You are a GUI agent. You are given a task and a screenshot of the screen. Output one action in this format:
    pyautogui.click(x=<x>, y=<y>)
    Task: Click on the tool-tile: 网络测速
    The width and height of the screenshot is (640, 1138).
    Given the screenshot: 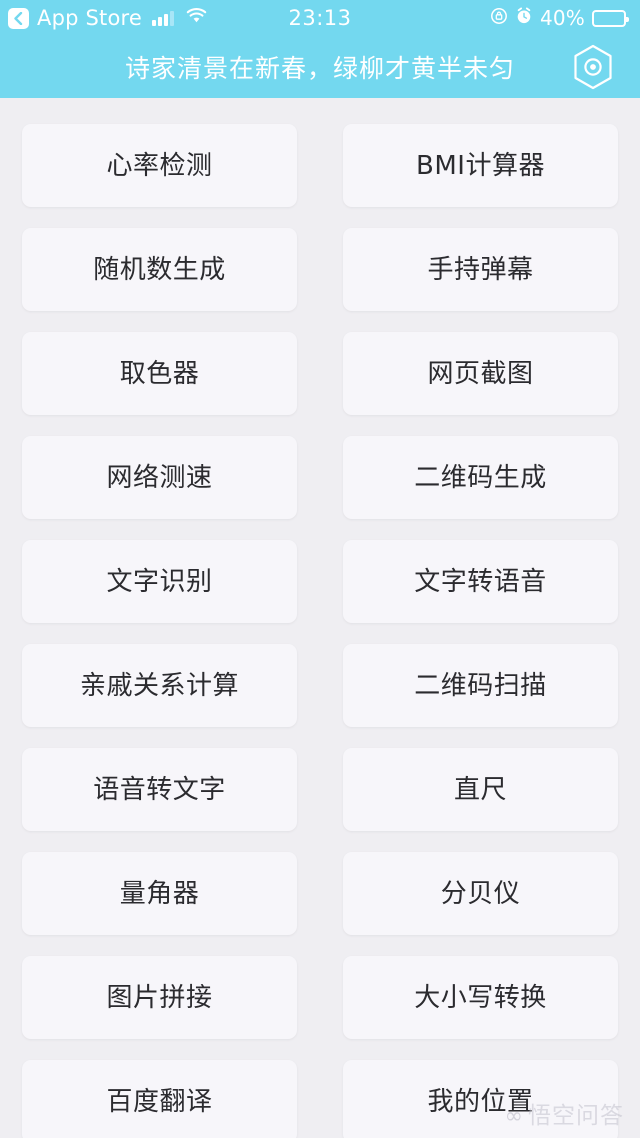 What is the action you would take?
    pyautogui.click(x=159, y=477)
    